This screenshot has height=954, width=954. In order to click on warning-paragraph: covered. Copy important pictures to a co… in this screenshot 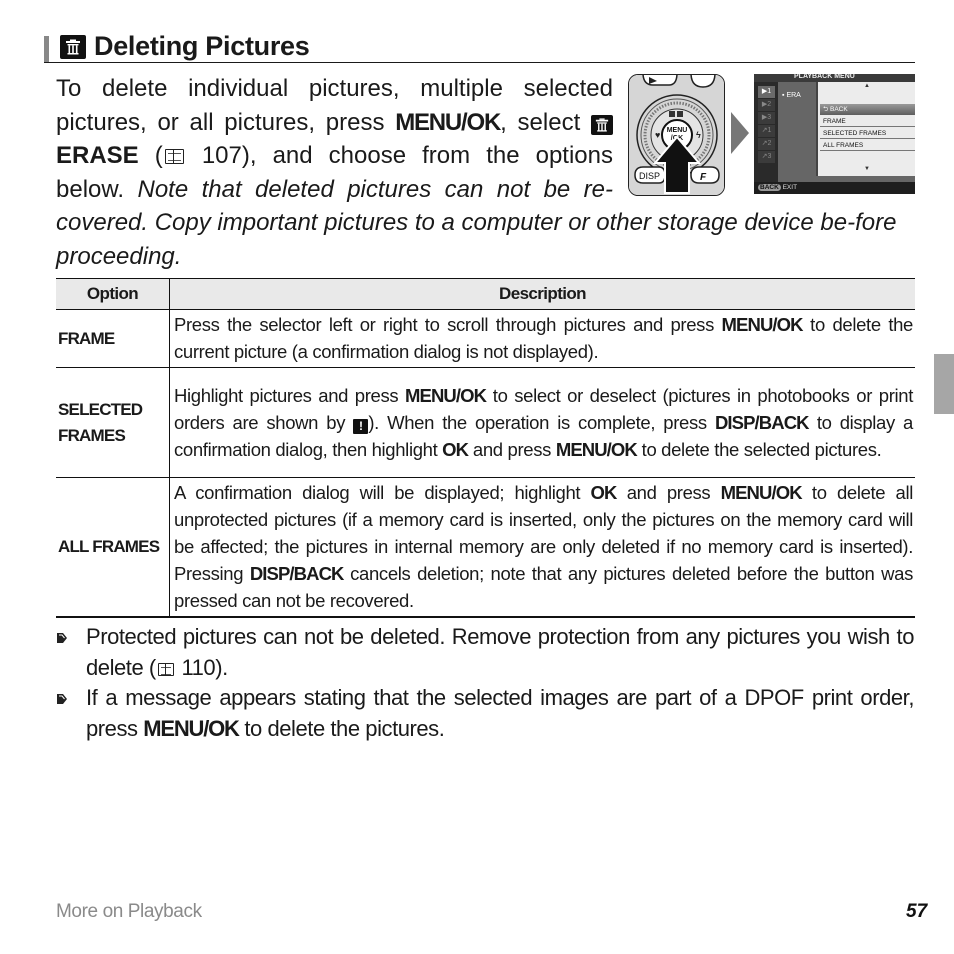, I will do `click(476, 239)`.